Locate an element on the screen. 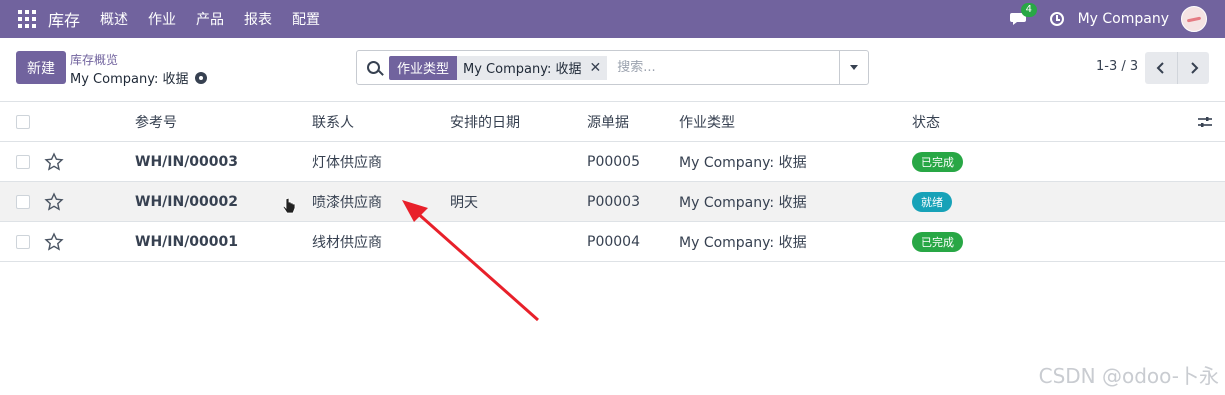  facet-value-text: My Company: 收据 is located at coordinates (522, 69).